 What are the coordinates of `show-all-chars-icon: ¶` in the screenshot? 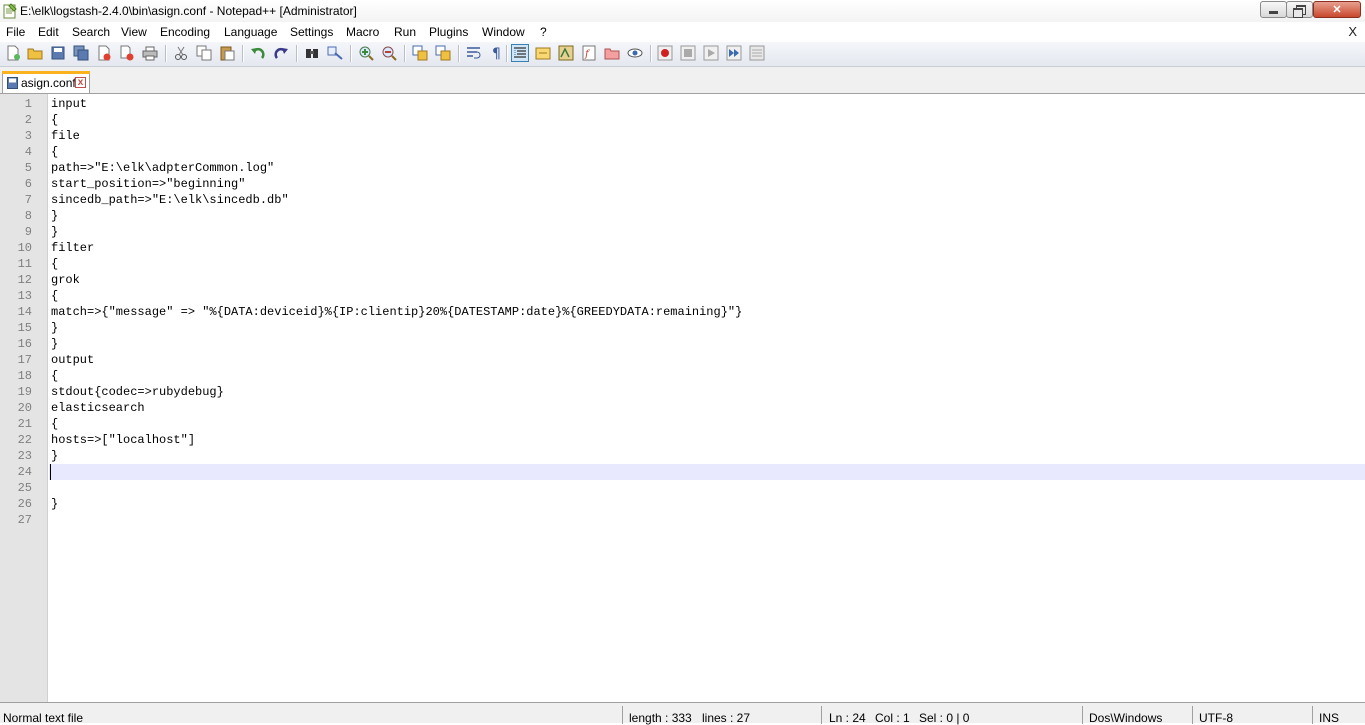 It's located at (497, 53).